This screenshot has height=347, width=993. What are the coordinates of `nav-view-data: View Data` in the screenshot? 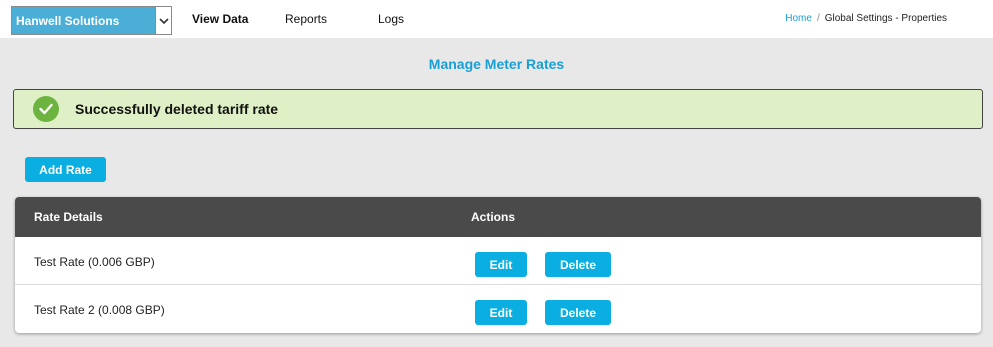 It's located at (220, 19).